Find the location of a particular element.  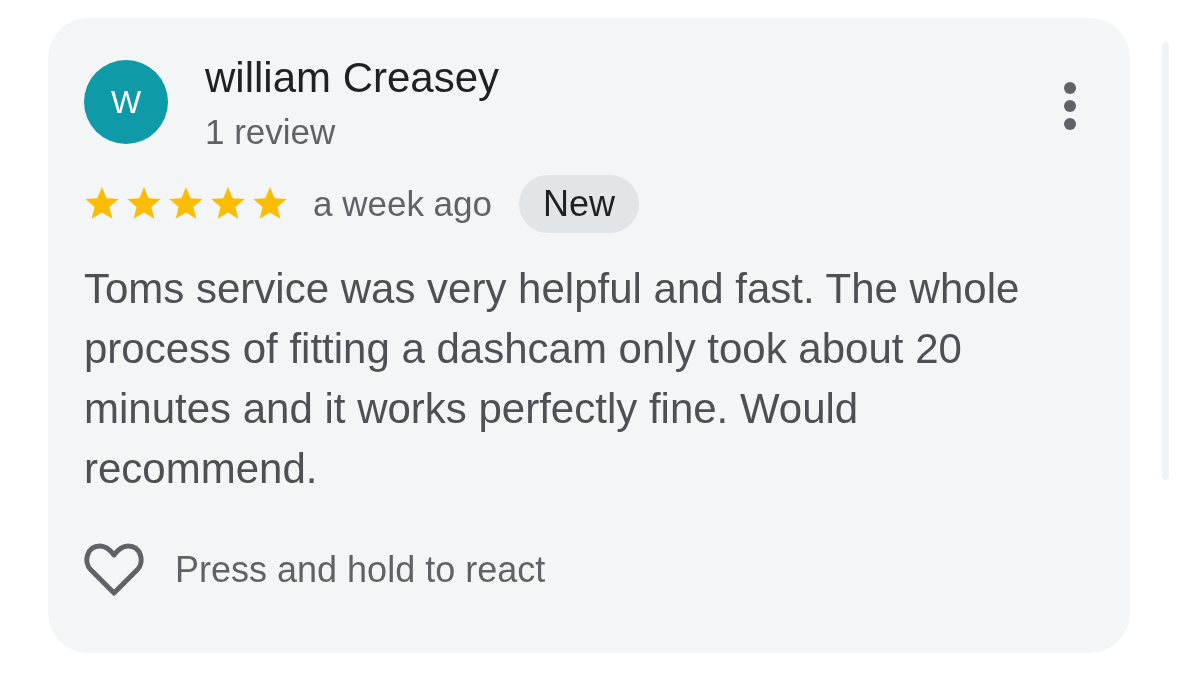

review-date: a week ago is located at coordinates (403, 204).